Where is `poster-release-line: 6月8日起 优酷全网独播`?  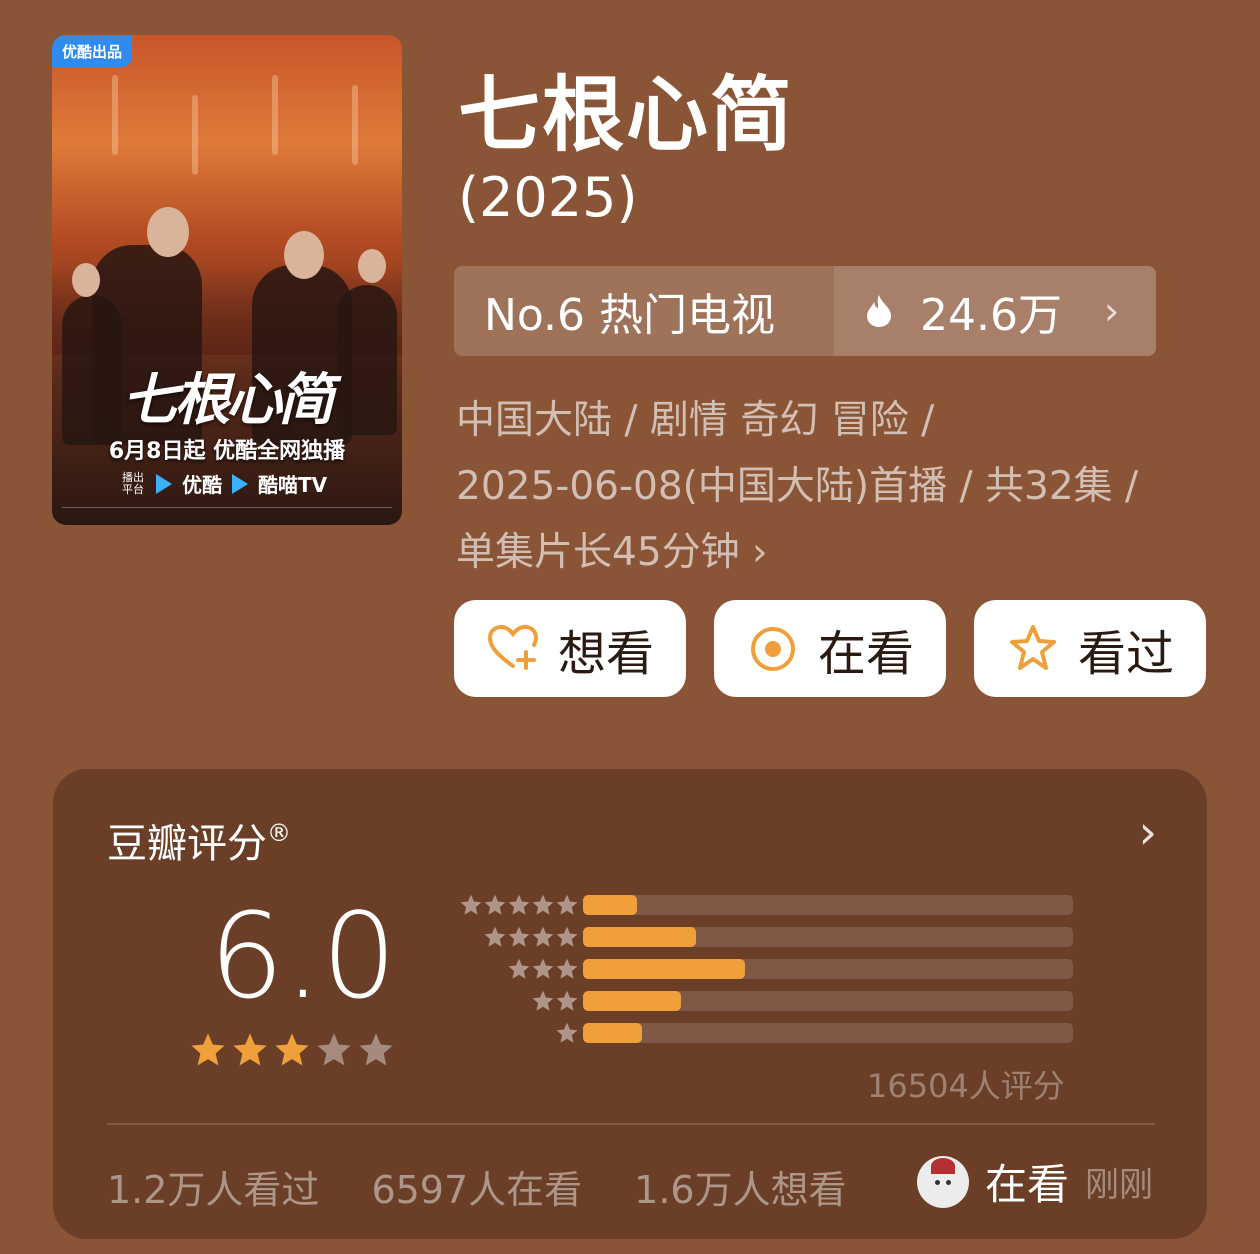 poster-release-line: 6月8日起 优酷全网独播 is located at coordinates (227, 451).